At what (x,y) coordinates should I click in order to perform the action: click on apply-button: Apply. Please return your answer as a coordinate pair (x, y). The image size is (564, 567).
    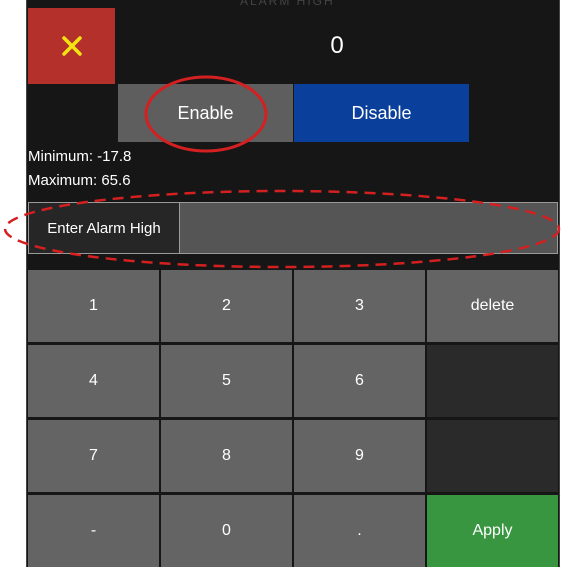
    Looking at the image, I should click on (492, 531).